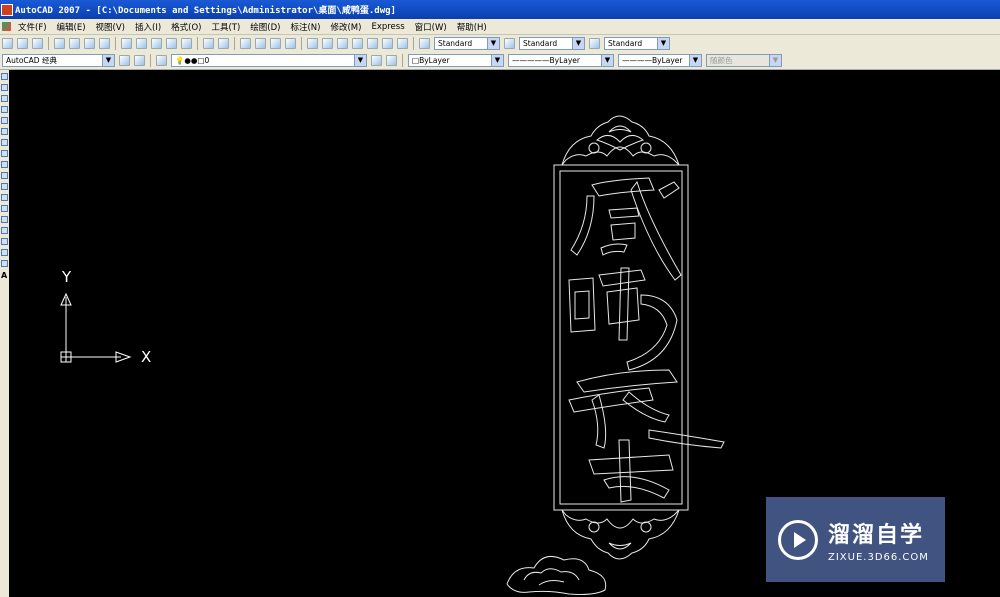 This screenshot has width=1000, height=597. What do you see at coordinates (186, 27) in the screenshot?
I see `menu-format: 格式(O)` at bounding box center [186, 27].